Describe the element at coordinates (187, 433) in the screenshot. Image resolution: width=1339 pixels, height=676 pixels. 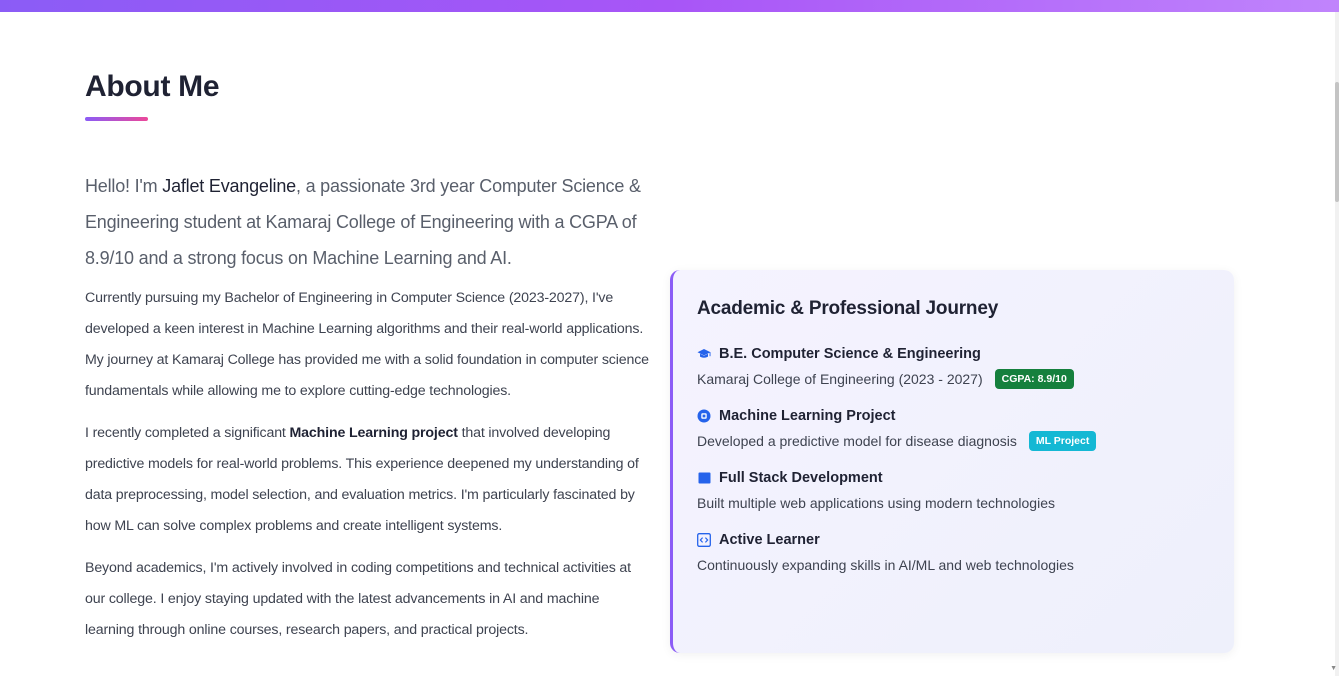
I see `para2-prefix: I recently completed a significant` at that location.